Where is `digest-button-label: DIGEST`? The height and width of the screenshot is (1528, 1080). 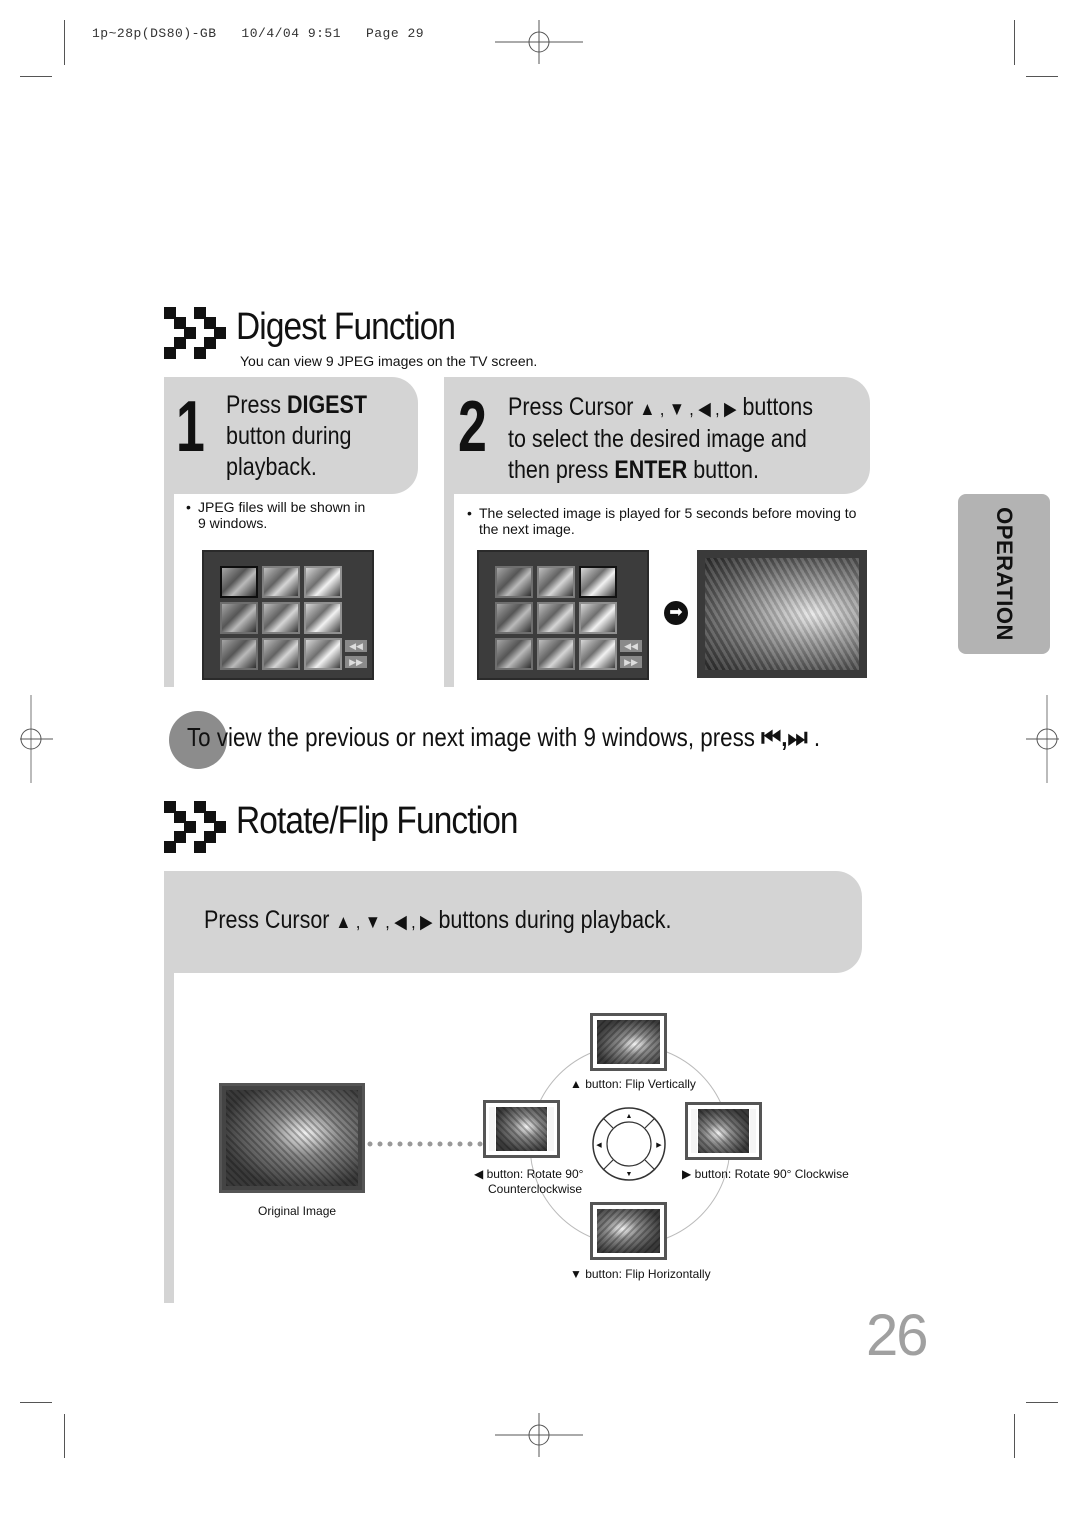 digest-button-label: DIGEST is located at coordinates (326, 405).